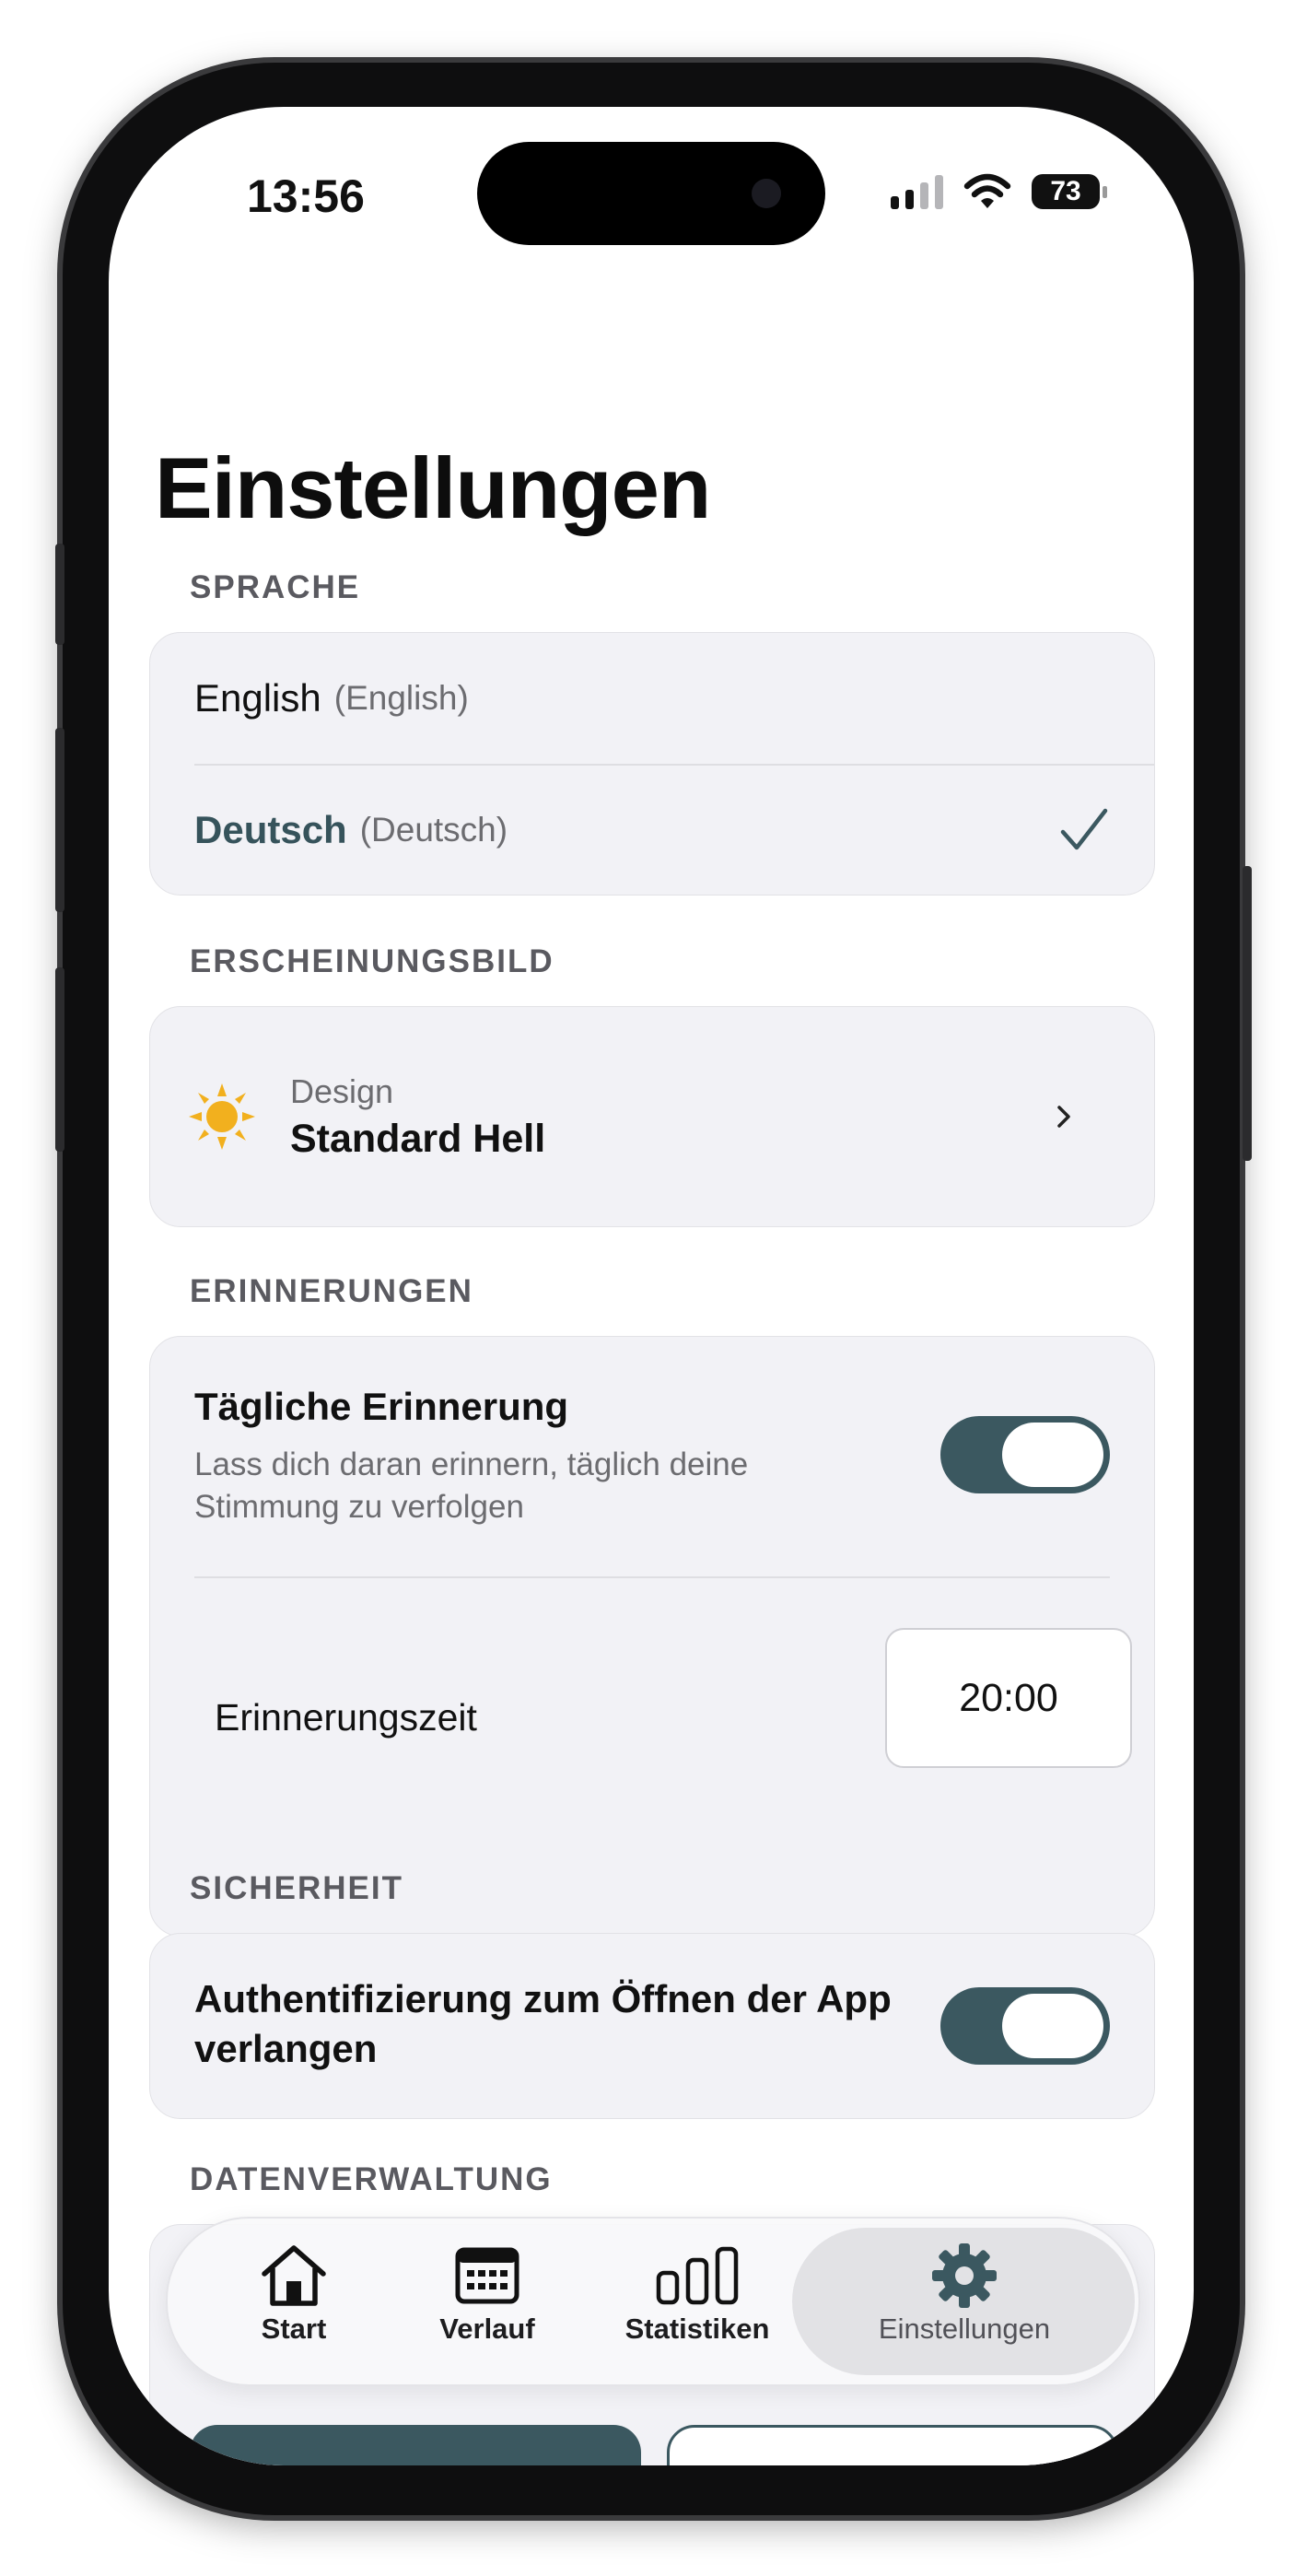 The image size is (1307, 2576). Describe the element at coordinates (332, 1291) in the screenshot. I see `section-label-reminders: ERINNERUNGEN` at that location.